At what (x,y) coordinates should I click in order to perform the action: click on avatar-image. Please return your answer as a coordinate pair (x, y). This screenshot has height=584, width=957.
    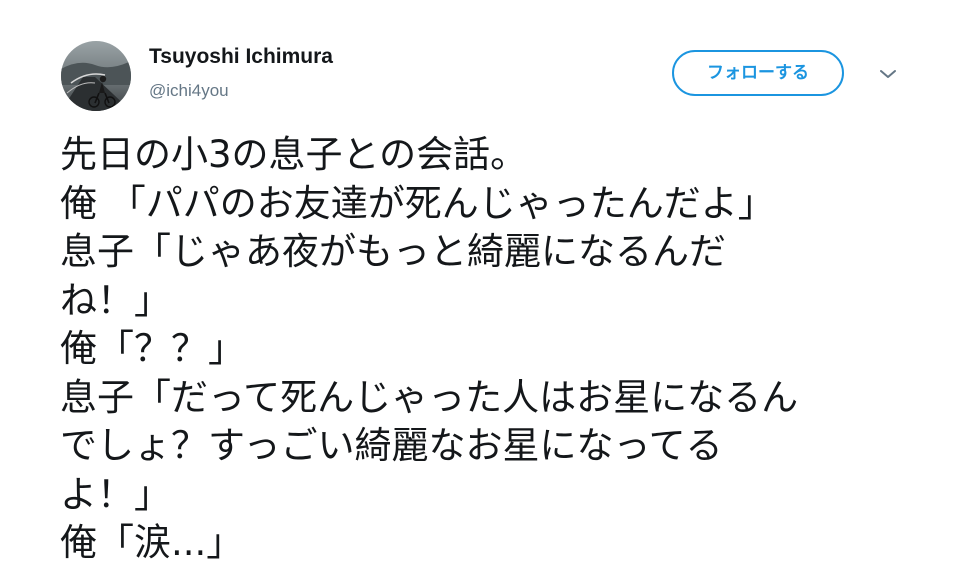
    Looking at the image, I should click on (96, 76).